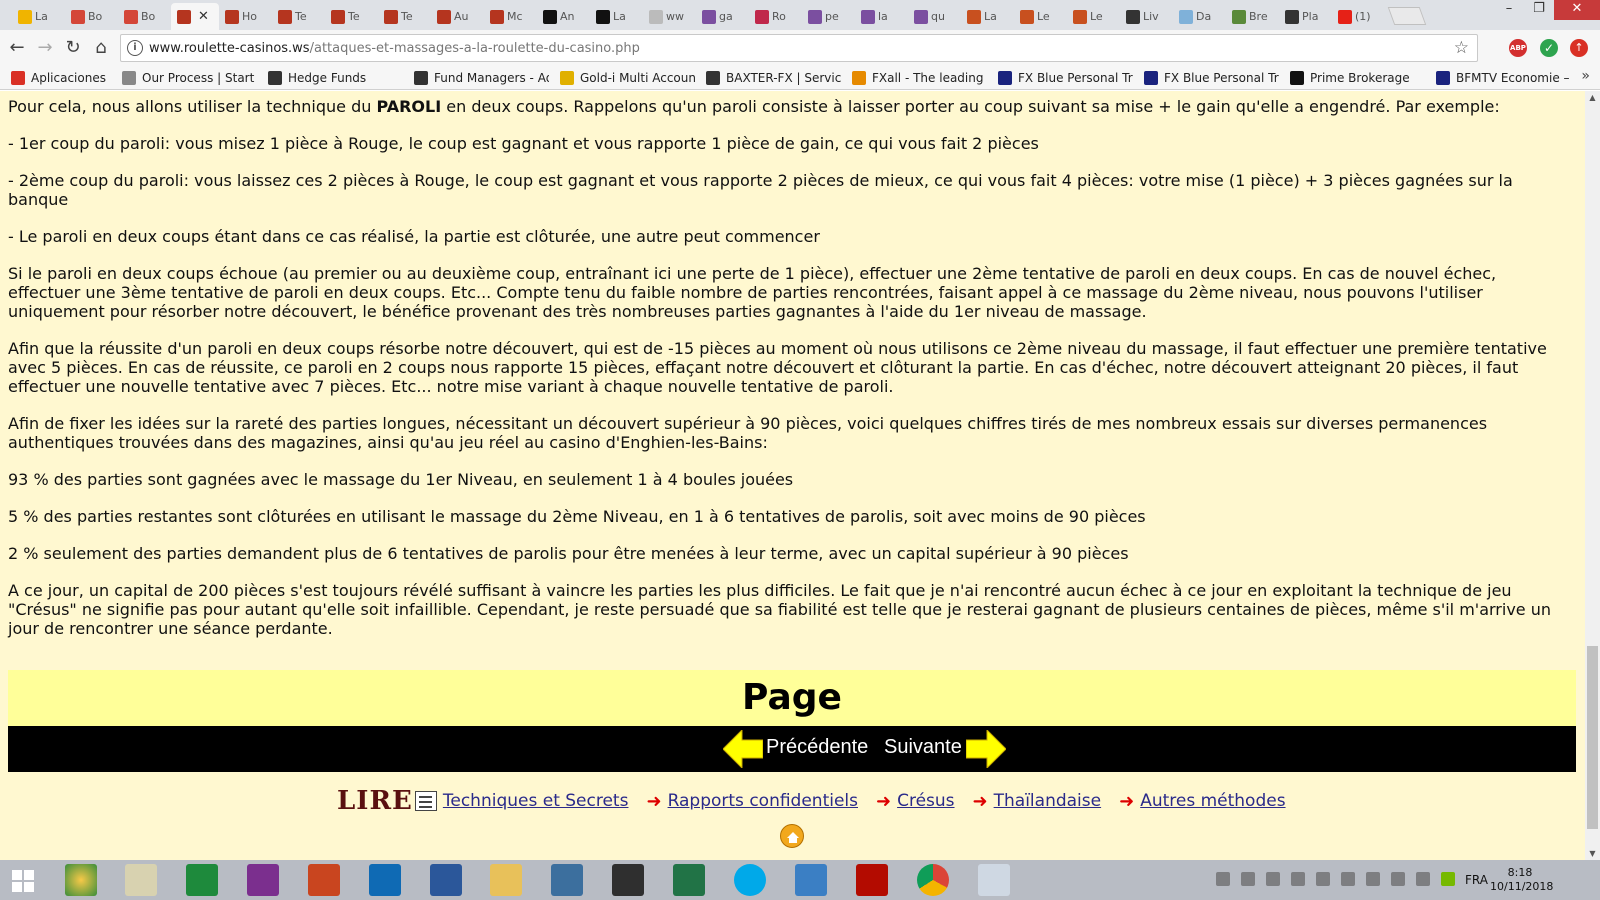 This screenshot has height=900, width=1600. I want to click on browser-tab: Ho, so click(245, 16).